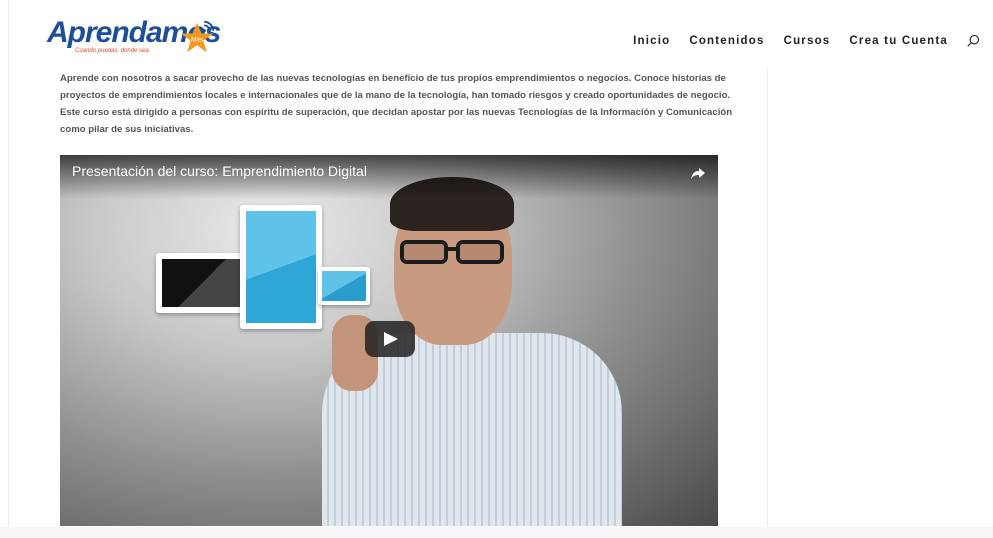 Image resolution: width=993 pixels, height=538 pixels. Describe the element at coordinates (496, 532) in the screenshot. I see `page-bottom-strip` at that location.